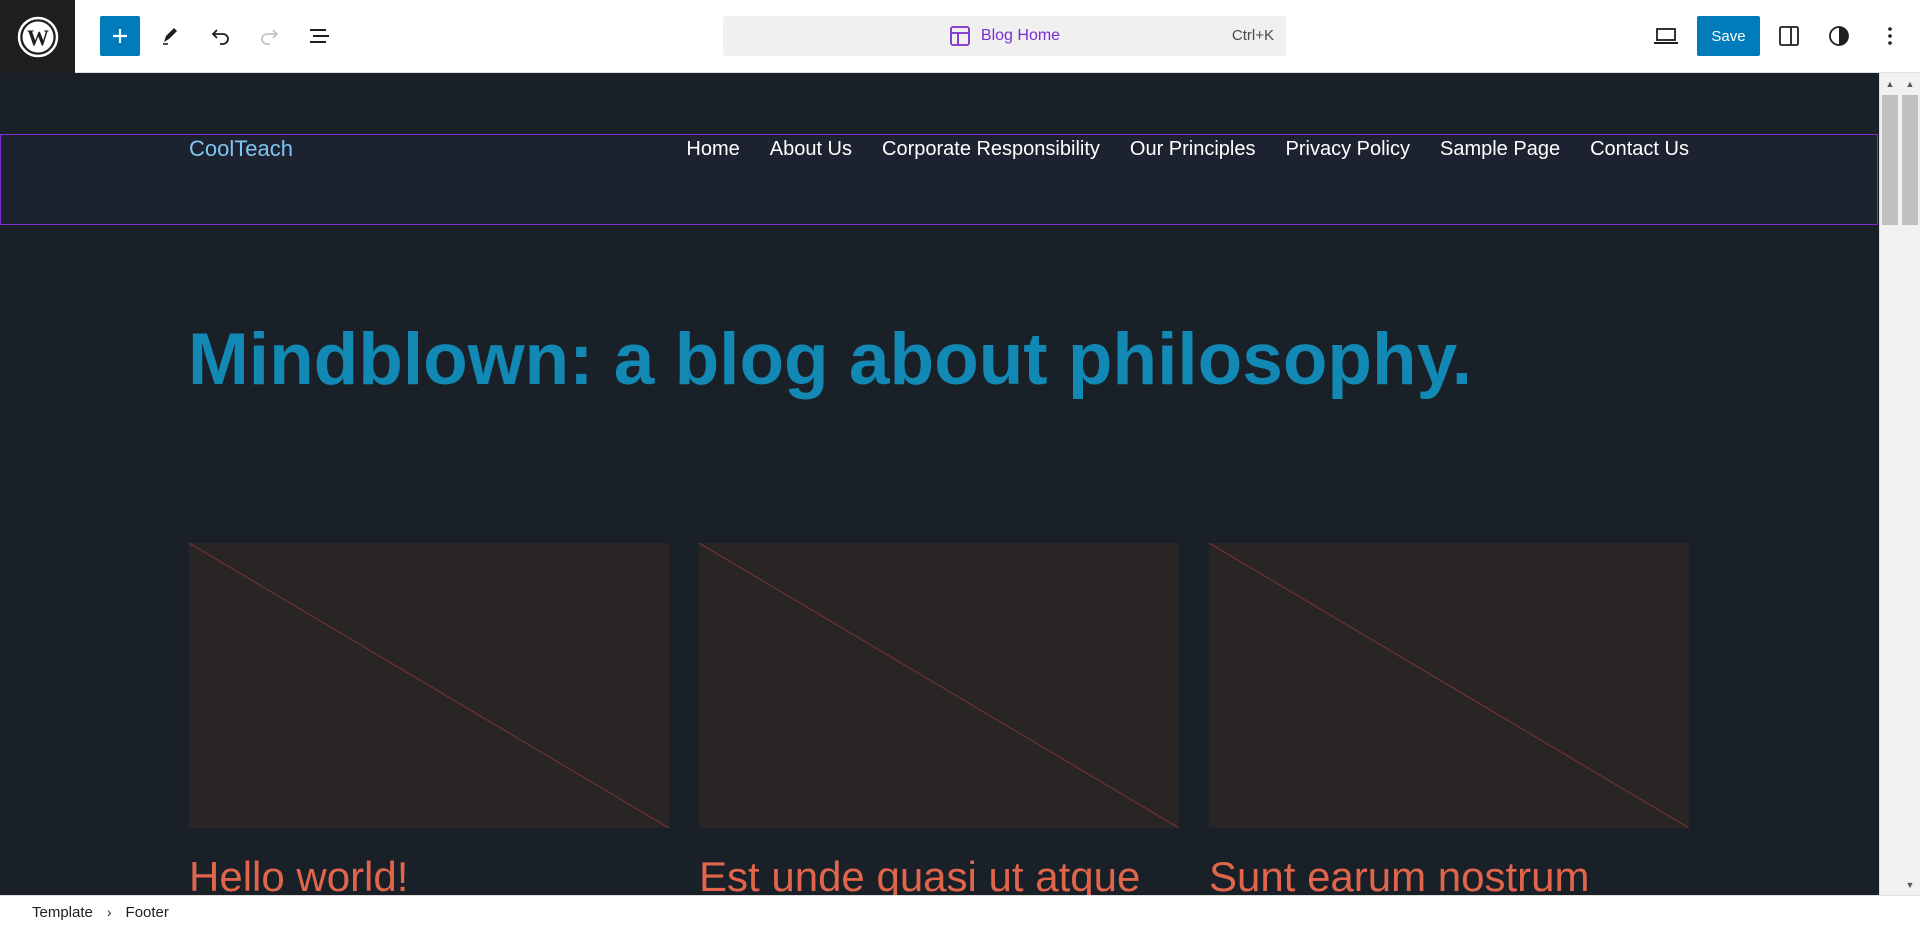 The image size is (1920, 928). Describe the element at coordinates (960, 911) in the screenshot. I see `block-breadcrumb: Template › Footer` at that location.